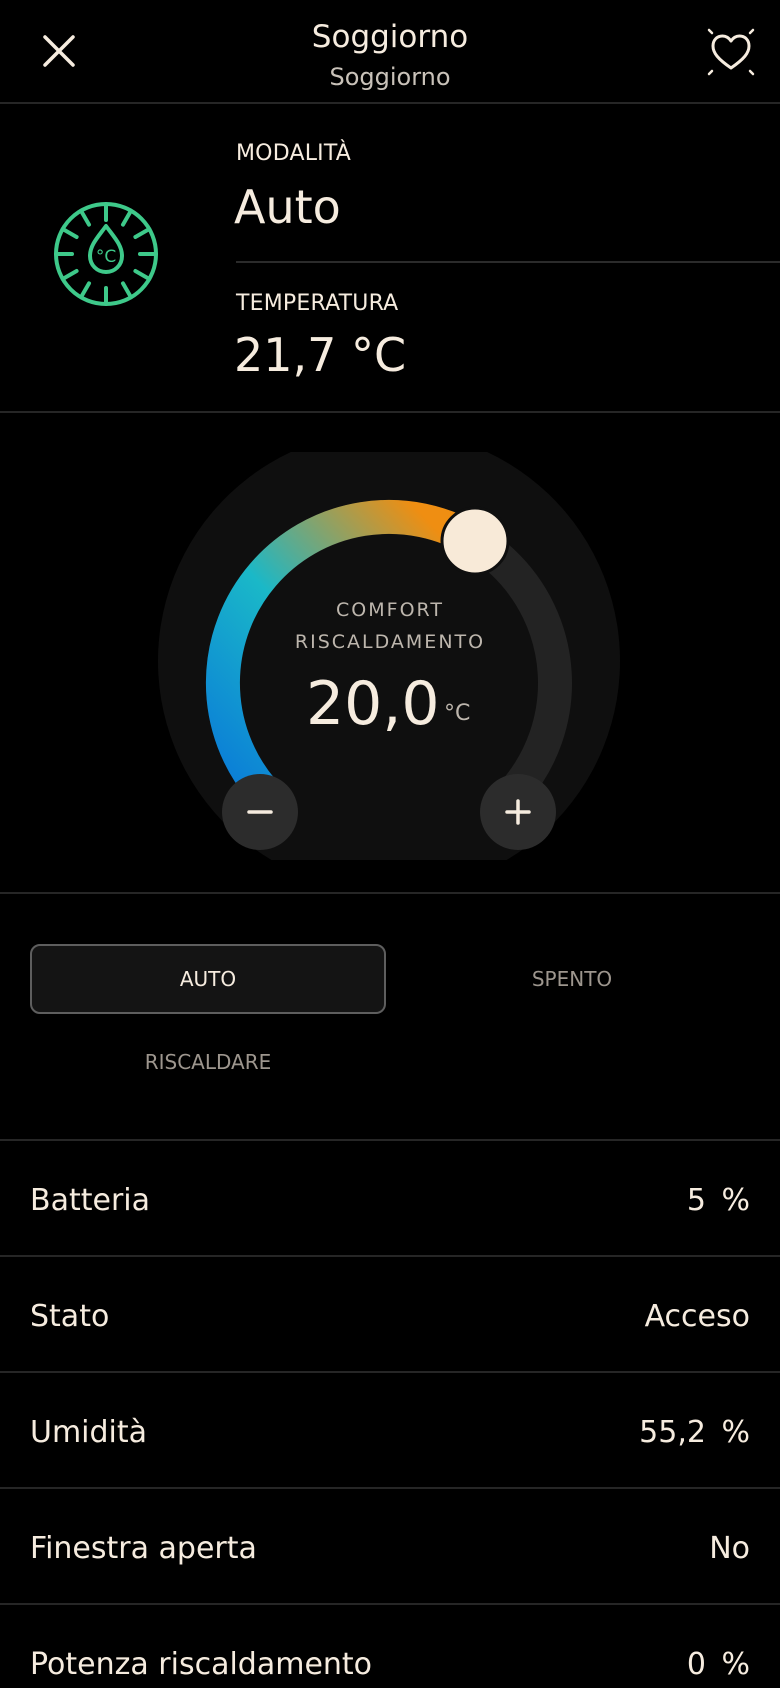 The height and width of the screenshot is (1688, 780). I want to click on attribute-value: No, so click(729, 1548).